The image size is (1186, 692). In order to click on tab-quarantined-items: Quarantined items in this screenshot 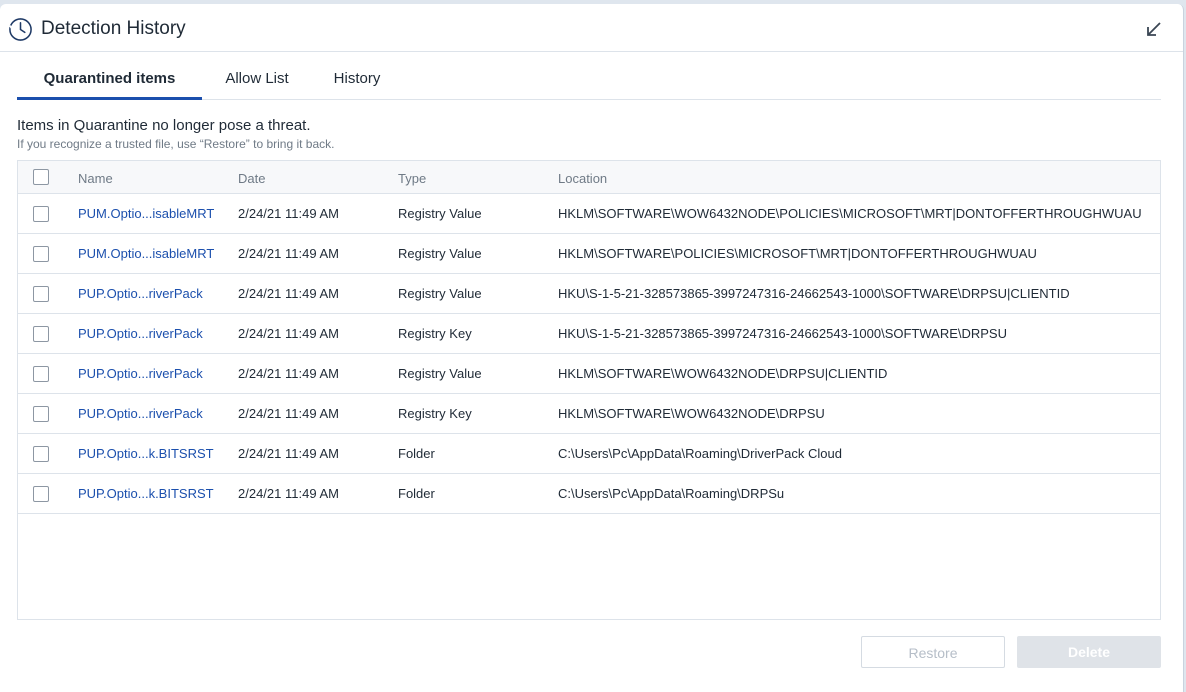, I will do `click(109, 81)`.